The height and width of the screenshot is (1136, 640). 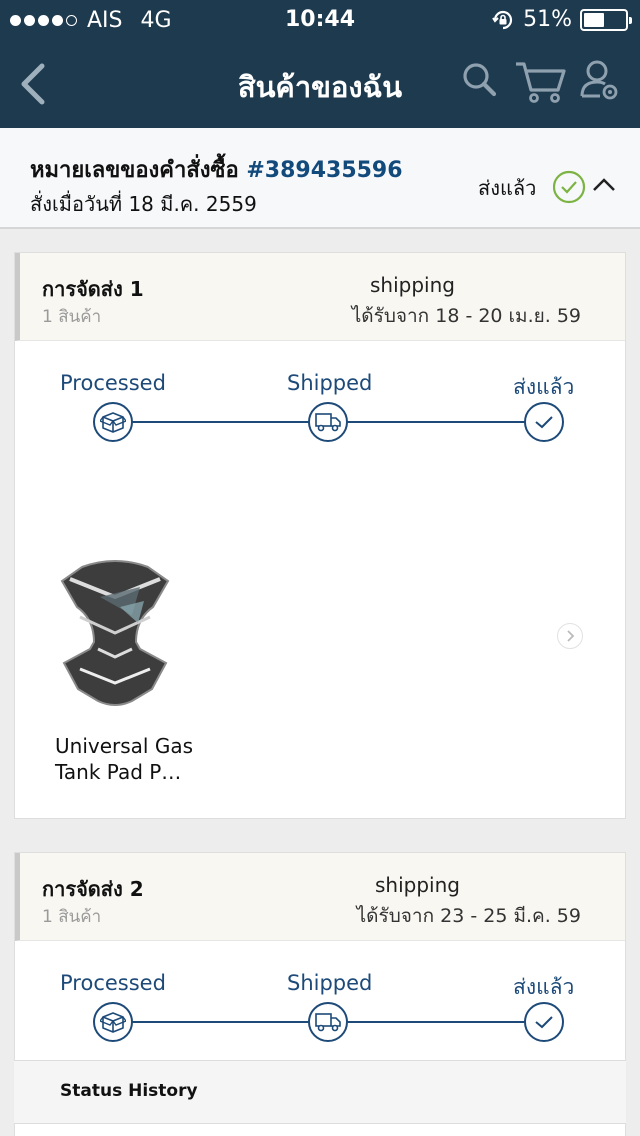 What do you see at coordinates (547, 19) in the screenshot?
I see `battery-percent: 51%` at bounding box center [547, 19].